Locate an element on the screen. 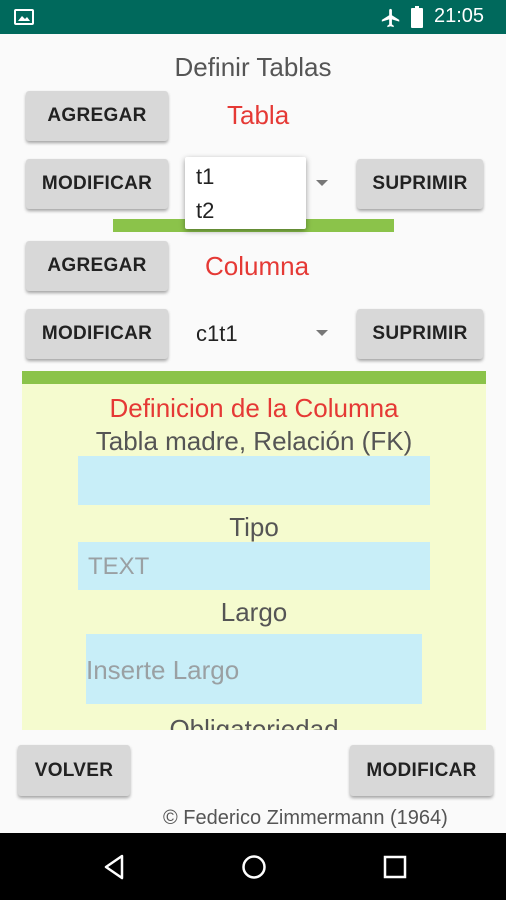 The width and height of the screenshot is (506, 900). battery-icon is located at coordinates (417, 19).